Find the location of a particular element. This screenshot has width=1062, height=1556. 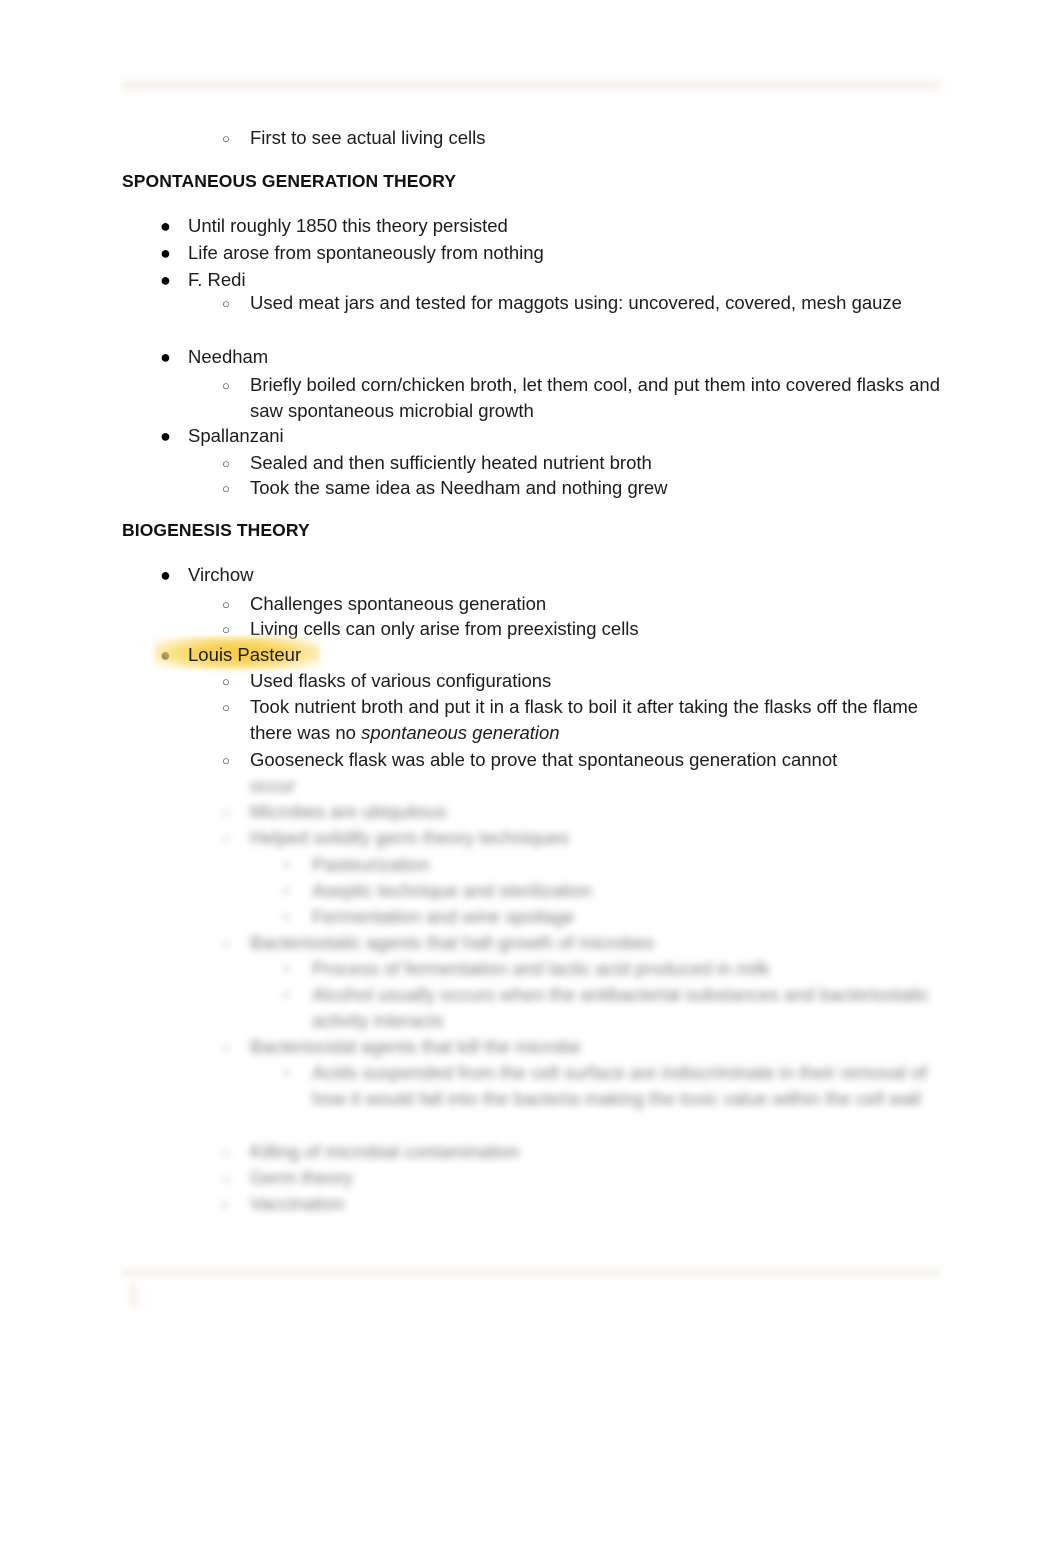

list-item-text: First to see actual living cells is located at coordinates (368, 137).